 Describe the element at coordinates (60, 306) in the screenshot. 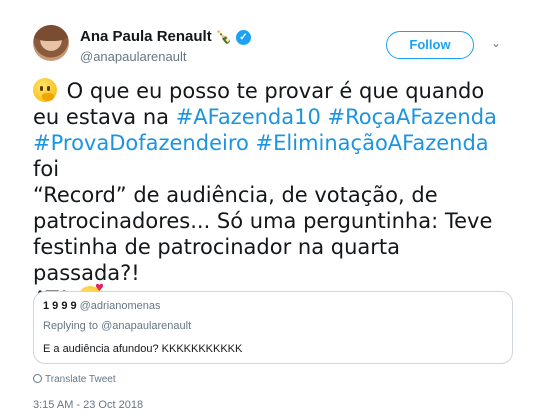

I see `quoted-name: 1 9 9 9` at that location.